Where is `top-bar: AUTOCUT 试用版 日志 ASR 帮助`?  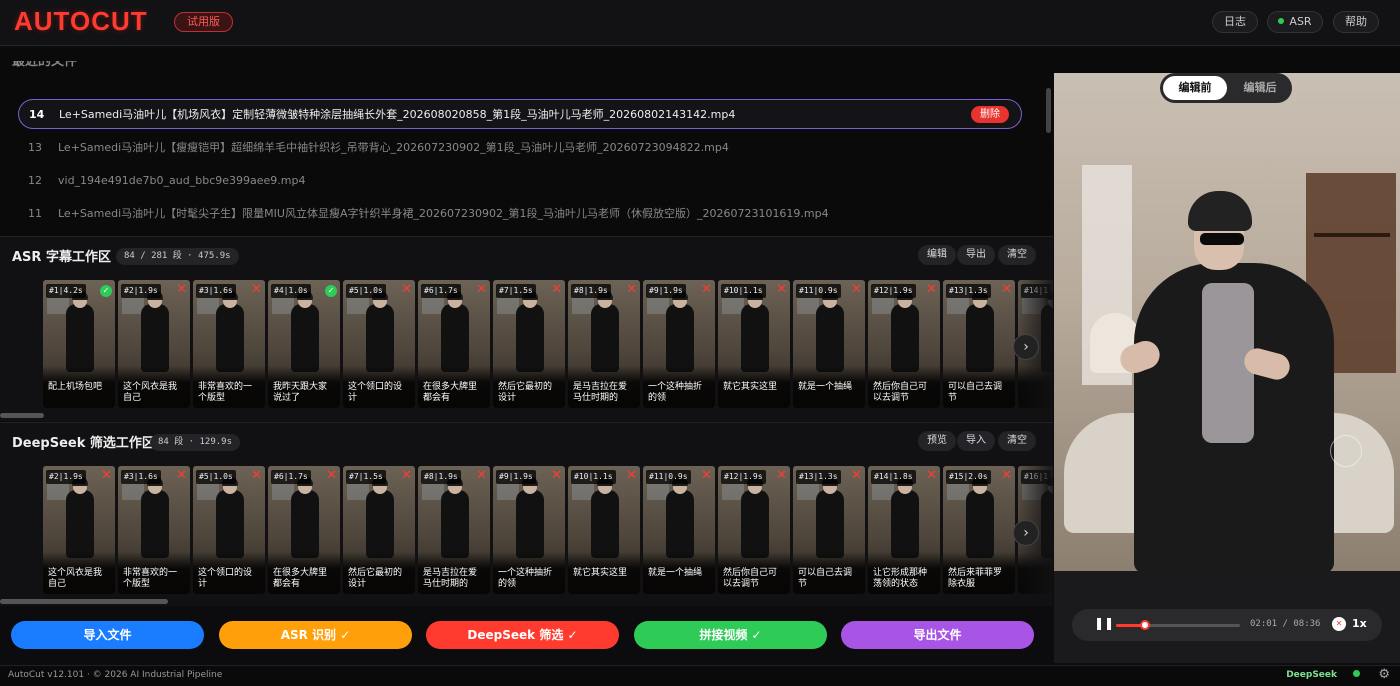
top-bar: AUTOCUT 试用版 日志 ASR 帮助 is located at coordinates (700, 23).